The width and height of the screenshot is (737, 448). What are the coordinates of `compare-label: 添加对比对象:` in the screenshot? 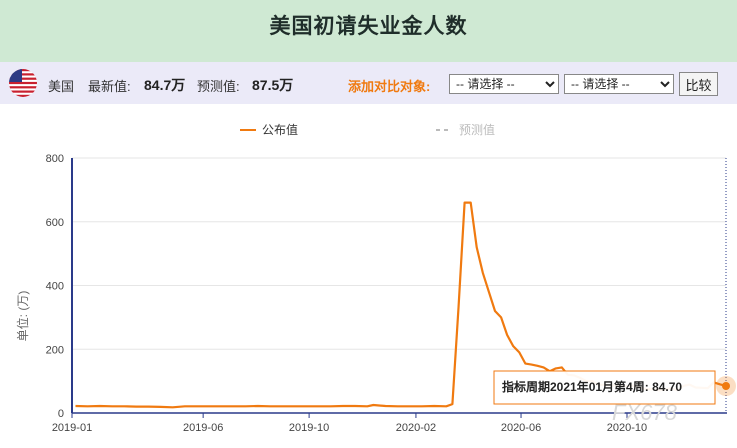 It's located at (389, 86).